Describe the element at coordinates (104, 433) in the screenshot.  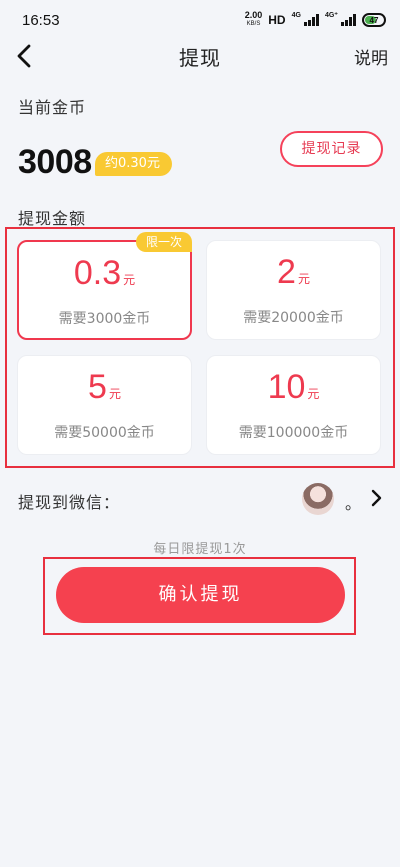
I see `option-requirement: 需要50000金币` at that location.